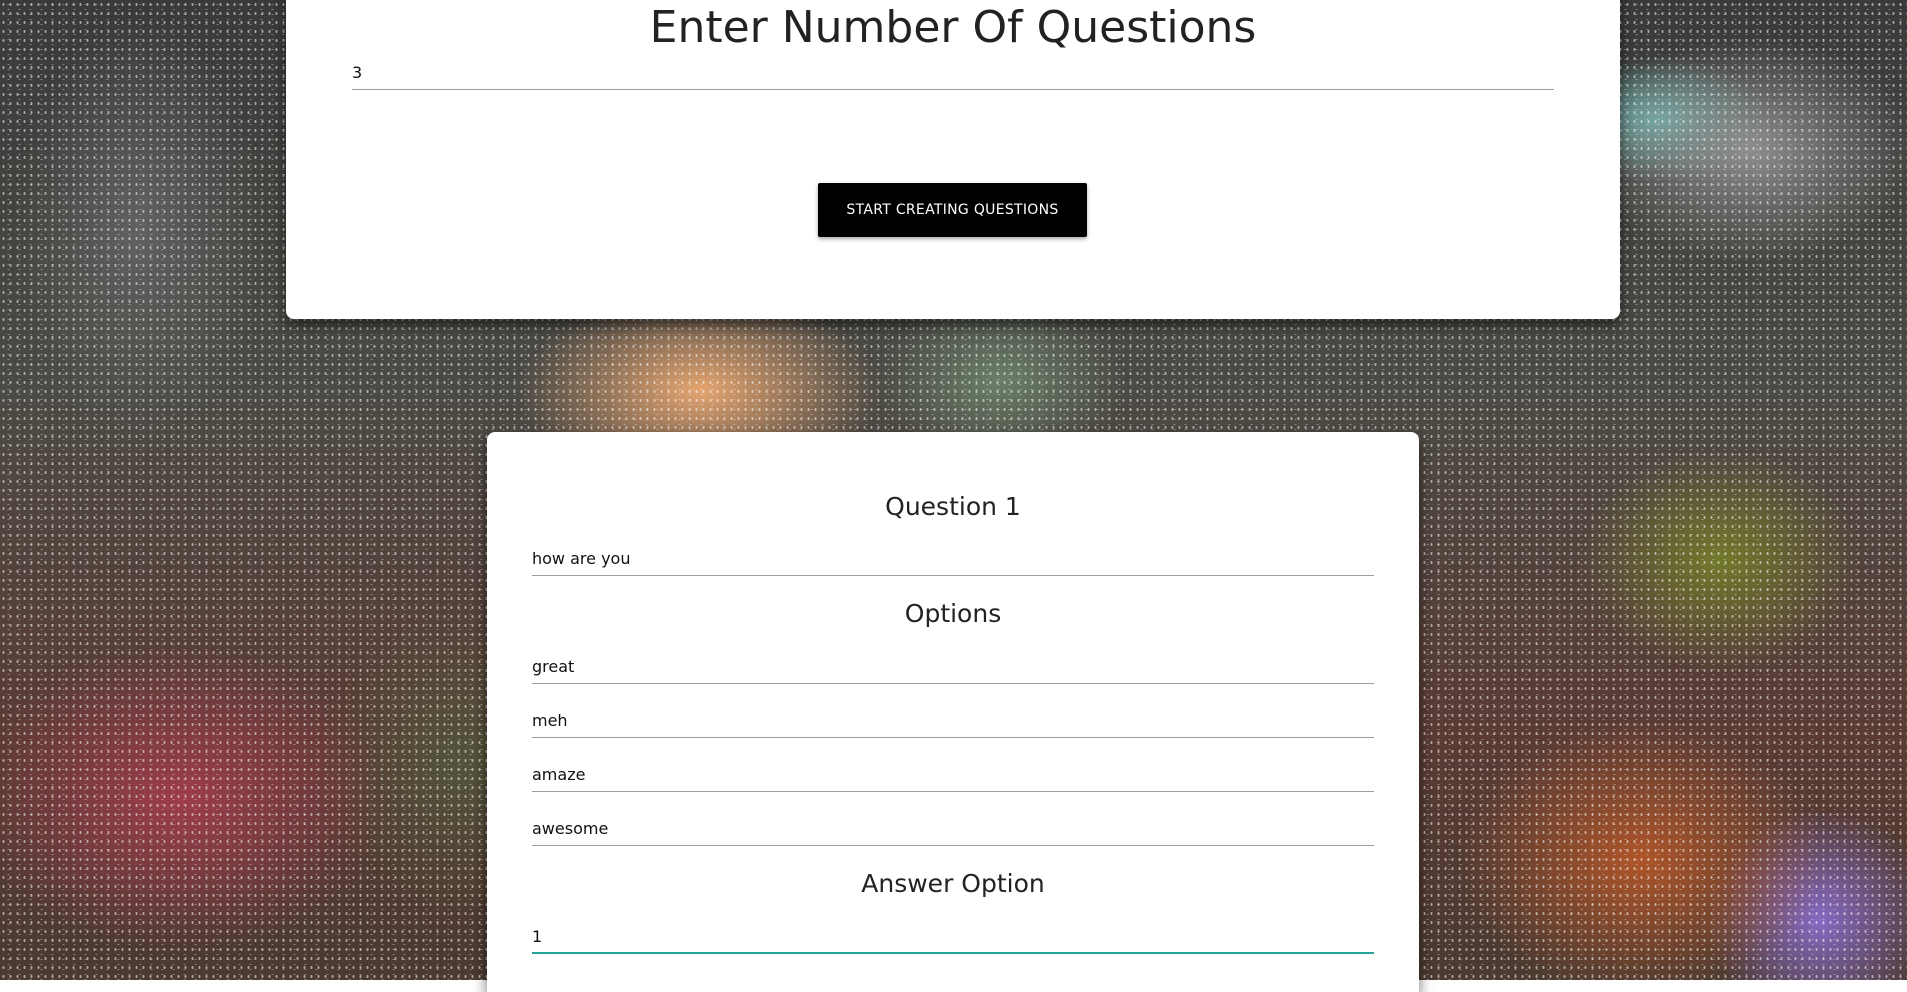 The image size is (1907, 992). Describe the element at coordinates (953, 73) in the screenshot. I see `question-count-input` at that location.